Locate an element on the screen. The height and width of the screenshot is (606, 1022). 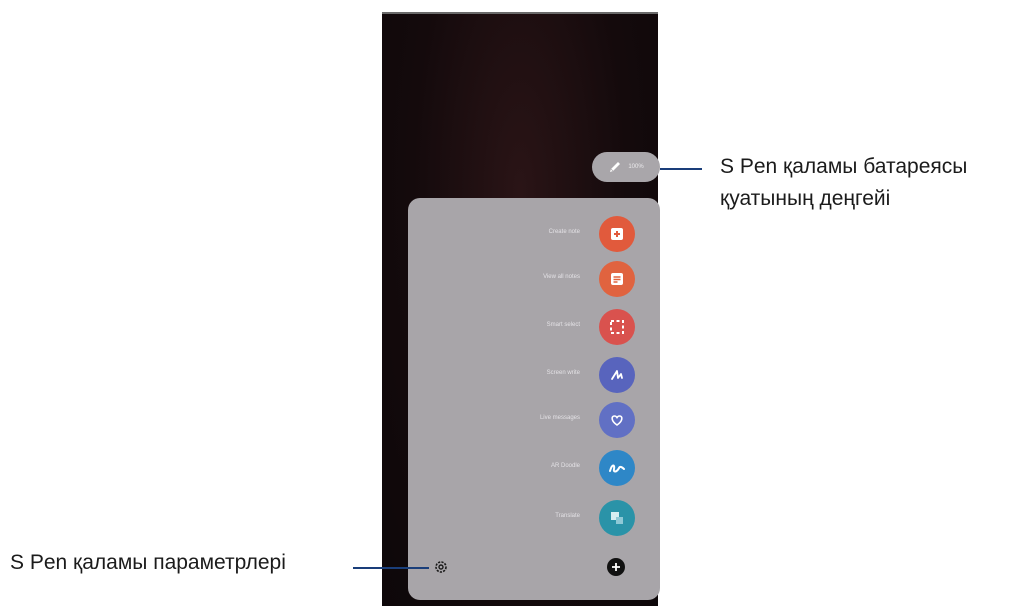
menu-item-ar-doodle: AR Doodle is located at coordinates (534, 468).